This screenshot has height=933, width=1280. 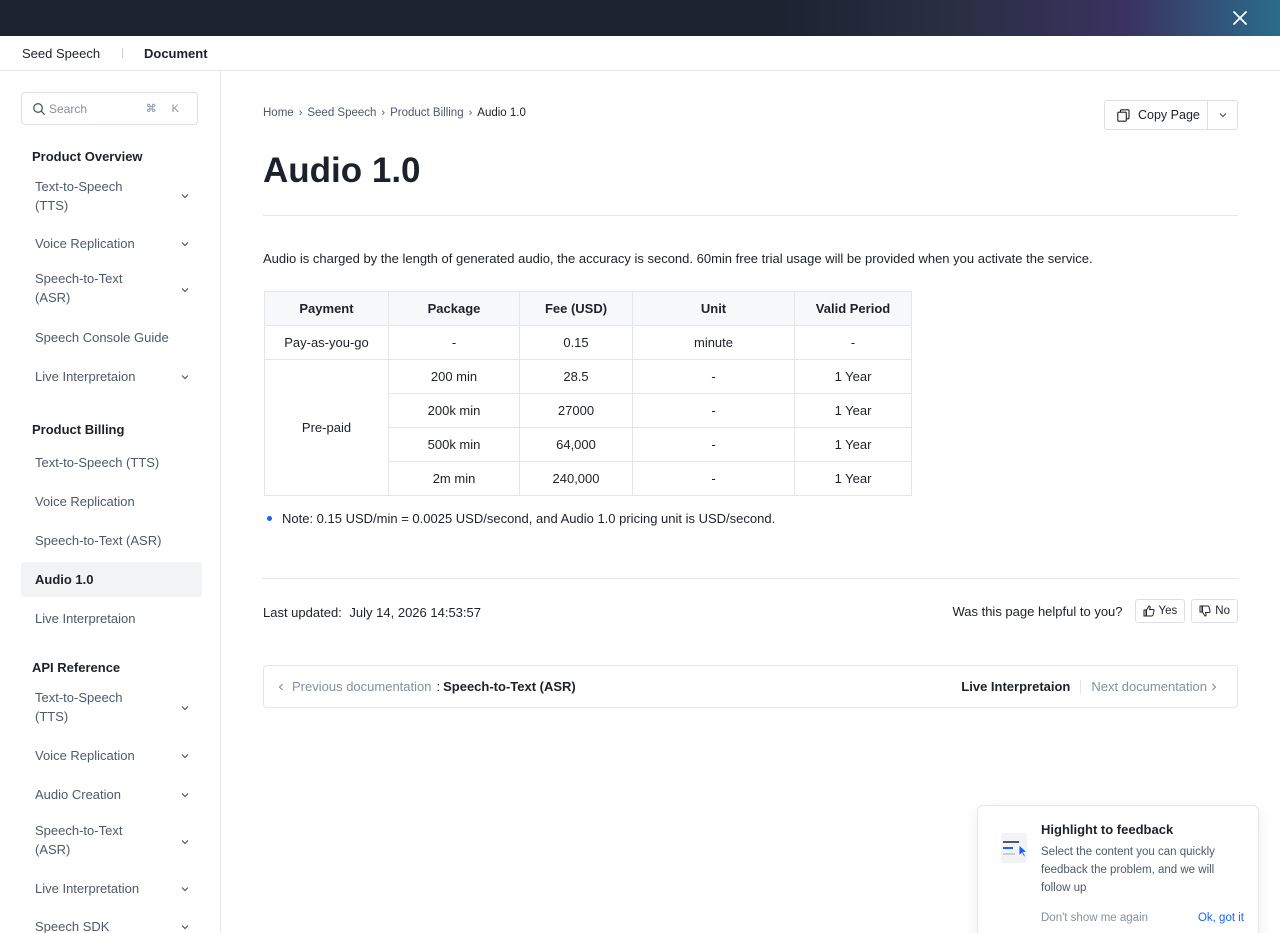 I want to click on highlight-cursor-icon, so click(x=1014, y=848).